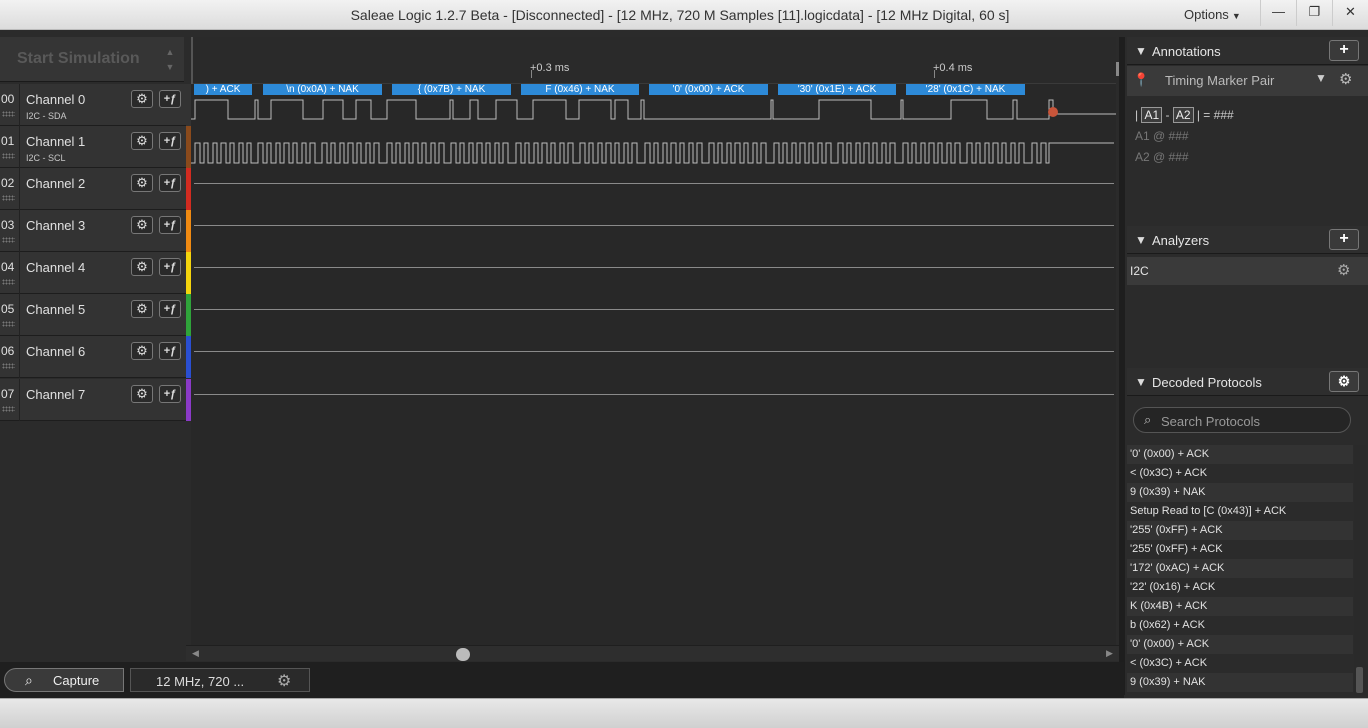 The height and width of the screenshot is (728, 1368). What do you see at coordinates (1240, 606) in the screenshot?
I see `decoded-list-item: K (0x4B) + ACK` at bounding box center [1240, 606].